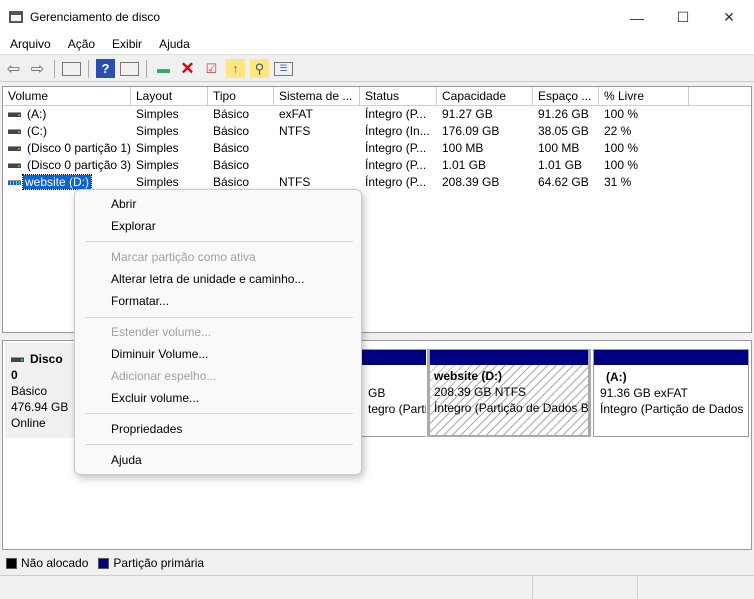  Describe the element at coordinates (397, 409) in the screenshot. I see `partition-status: tegro (Partiçã` at that location.